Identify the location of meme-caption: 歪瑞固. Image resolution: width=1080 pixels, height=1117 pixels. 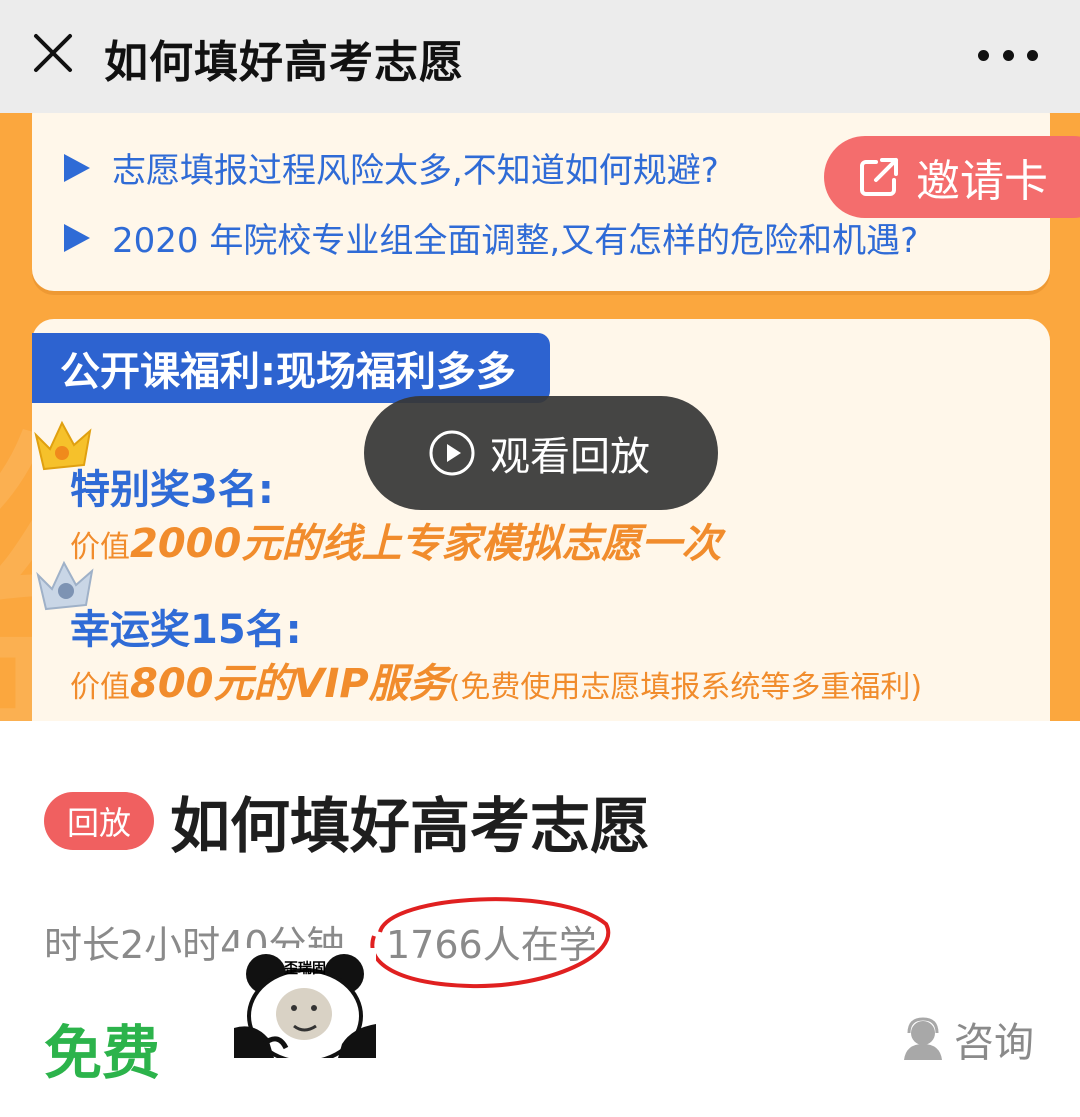
(305, 969).